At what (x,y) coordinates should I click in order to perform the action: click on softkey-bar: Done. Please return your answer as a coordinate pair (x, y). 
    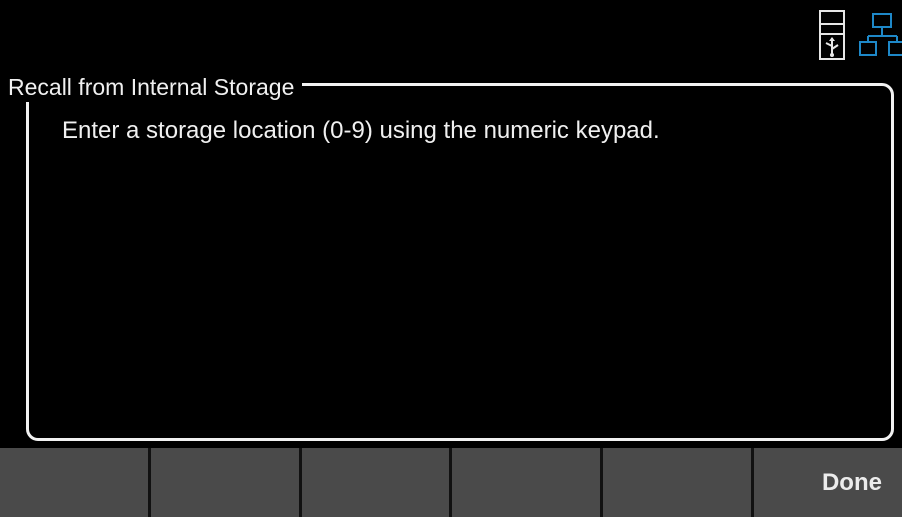
    Looking at the image, I should click on (451, 482).